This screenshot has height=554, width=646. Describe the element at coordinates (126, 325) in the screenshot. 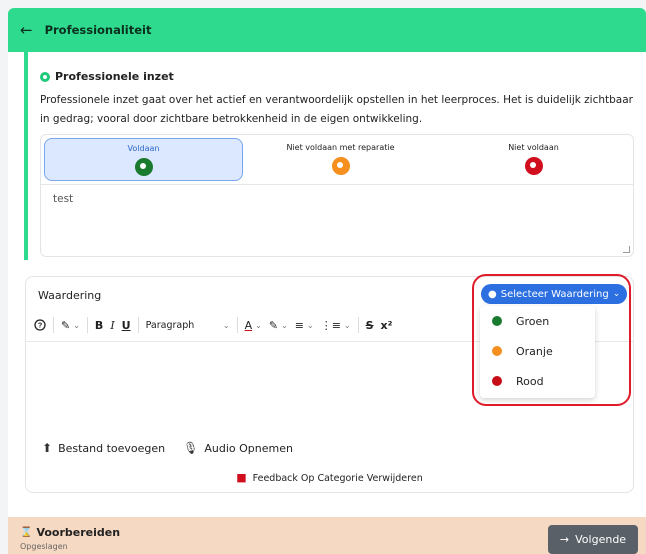

I see `underline-button: U` at that location.